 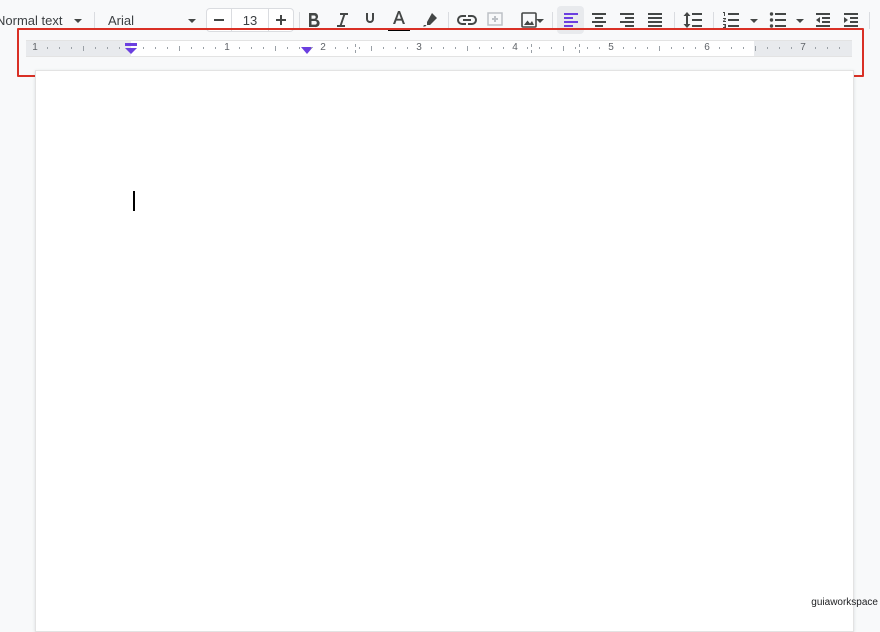 I want to click on align-right-icon, so click(x=627, y=20).